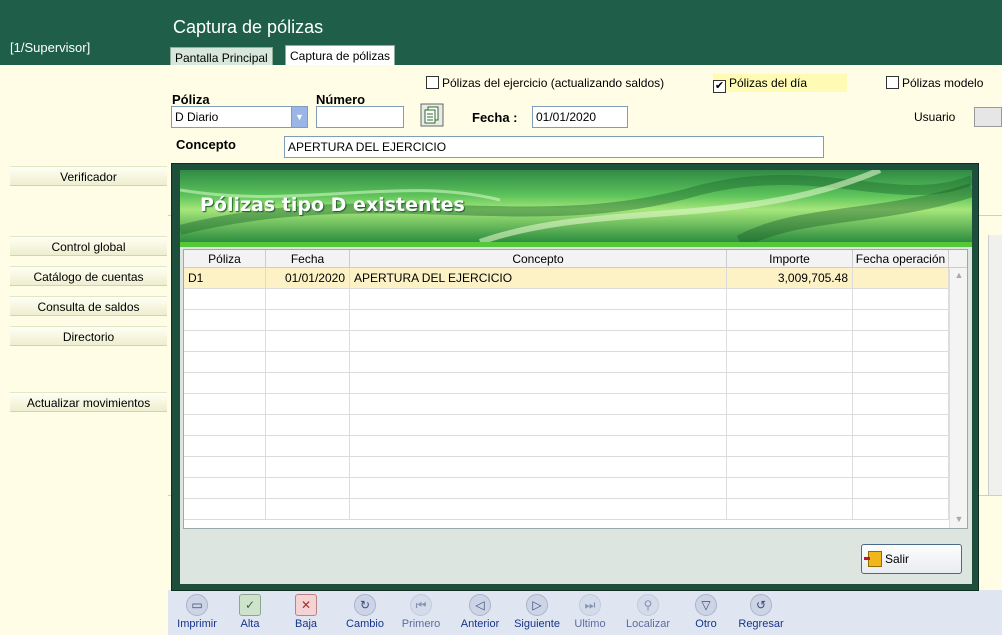 The width and height of the screenshot is (1002, 635). I want to click on anterior-button: ◁ Anterior, so click(480, 612).